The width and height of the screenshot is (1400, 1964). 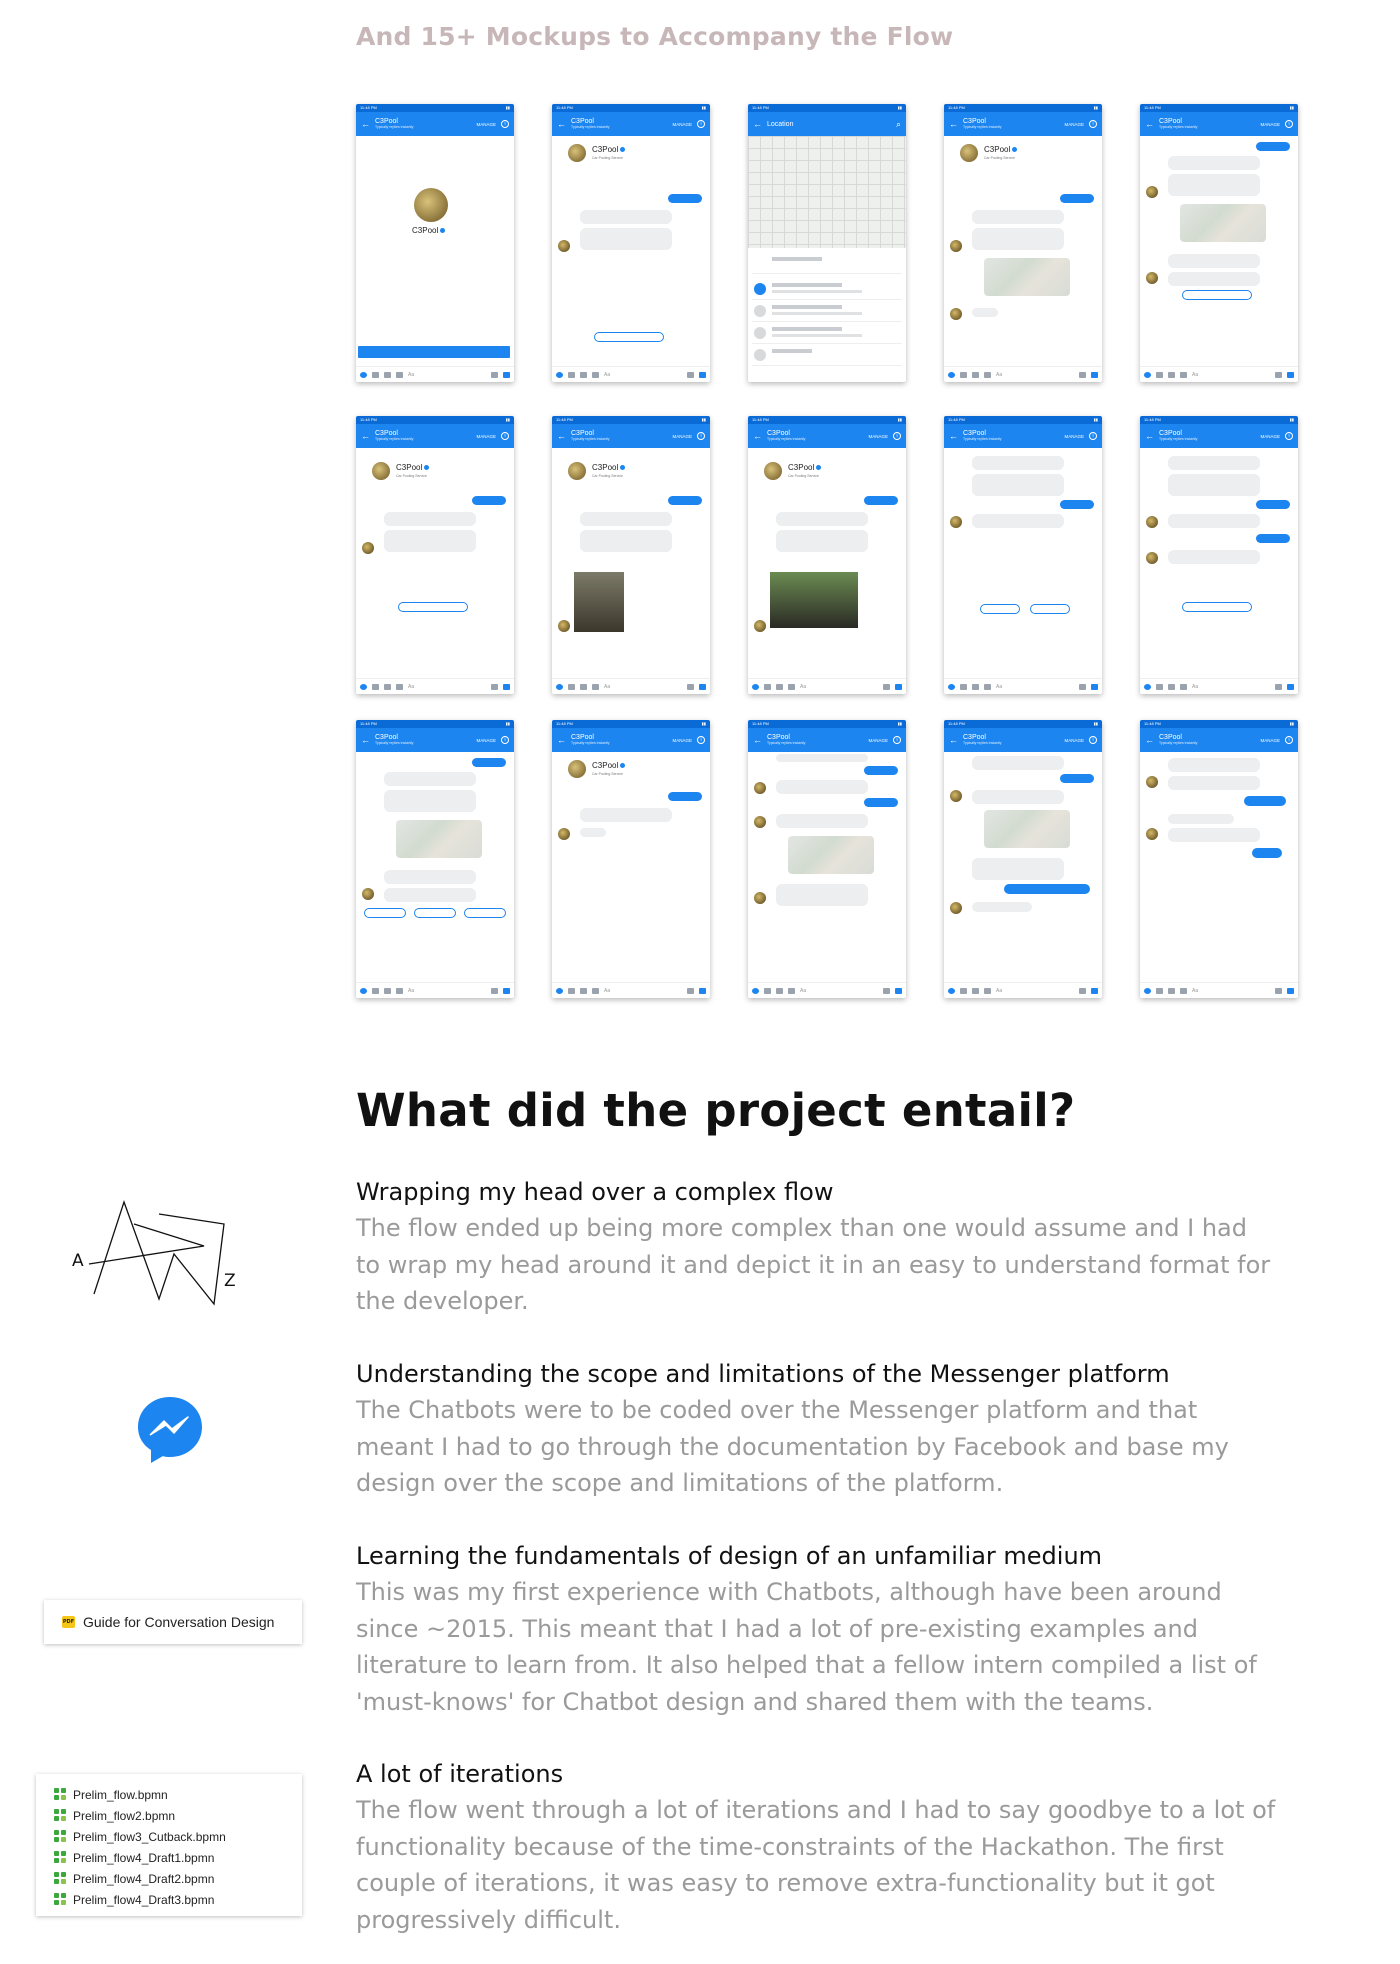 What do you see at coordinates (178, 1794) in the screenshot?
I see `file-row: Prelim_flow.bpmn` at bounding box center [178, 1794].